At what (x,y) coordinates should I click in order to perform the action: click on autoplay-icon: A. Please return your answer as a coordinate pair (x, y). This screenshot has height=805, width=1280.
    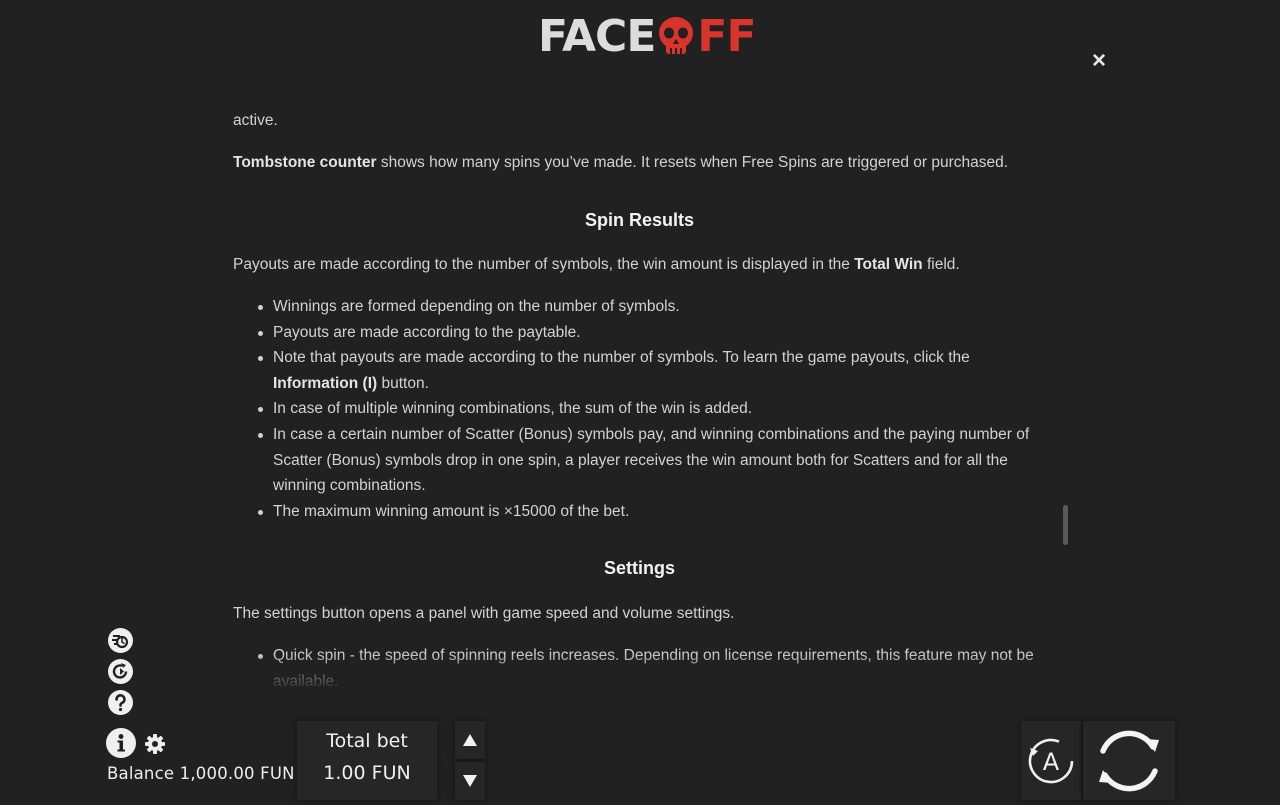
    Looking at the image, I should click on (1051, 761).